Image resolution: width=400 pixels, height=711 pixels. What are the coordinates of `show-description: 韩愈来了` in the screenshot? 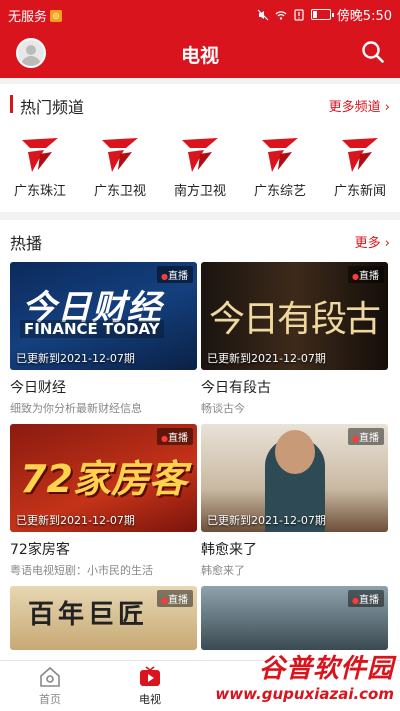 It's located at (223, 570).